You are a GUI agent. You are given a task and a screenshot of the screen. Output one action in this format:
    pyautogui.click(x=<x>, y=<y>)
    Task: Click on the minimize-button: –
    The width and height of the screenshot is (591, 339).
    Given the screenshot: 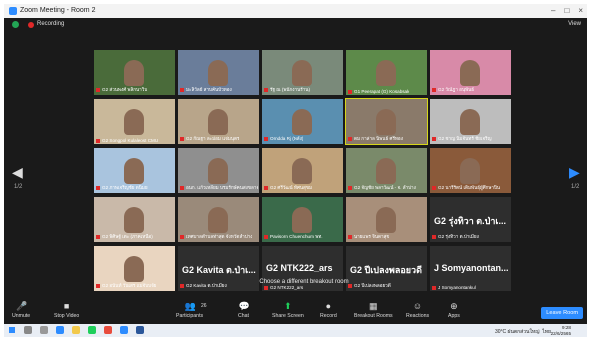 What is the action you would take?
    pyautogui.click(x=553, y=10)
    